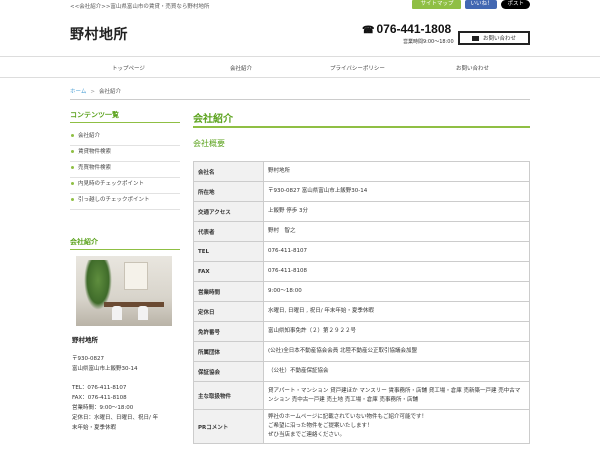 The image size is (600, 450). What do you see at coordinates (125, 138) in the screenshot?
I see `sidebar-item-company: 会社紹介` at bounding box center [125, 138].